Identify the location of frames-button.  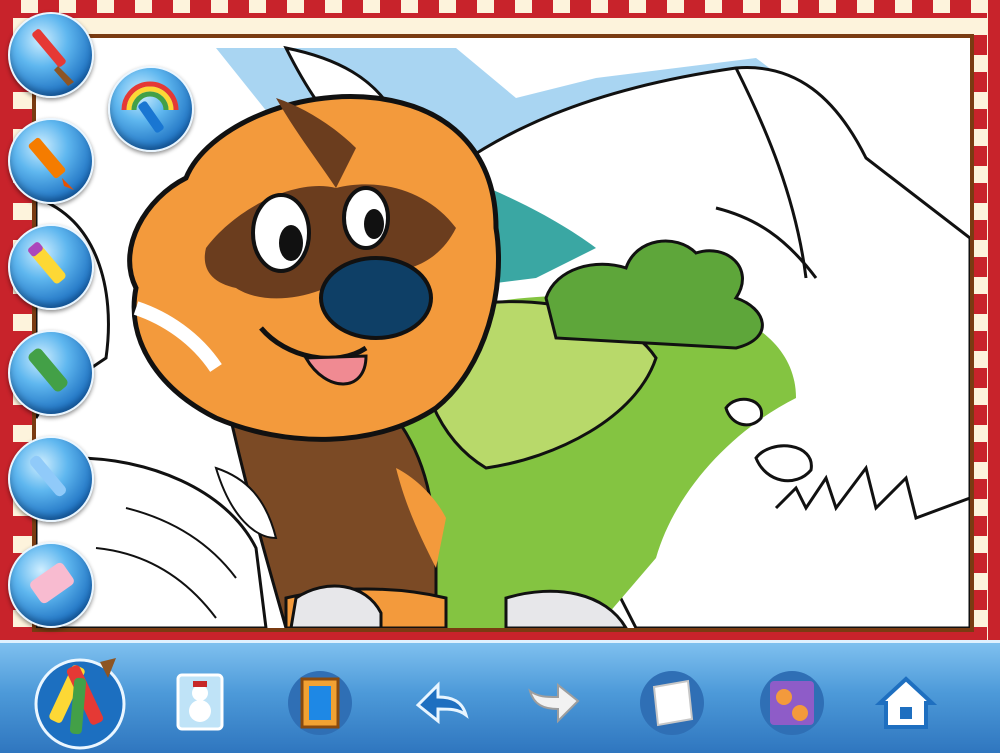
(320, 703).